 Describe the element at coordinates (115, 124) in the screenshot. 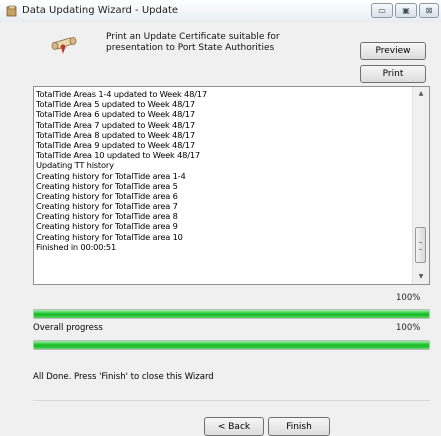

I see `log-line: TotalTide Area 7 updated to Week 48/17` at that location.